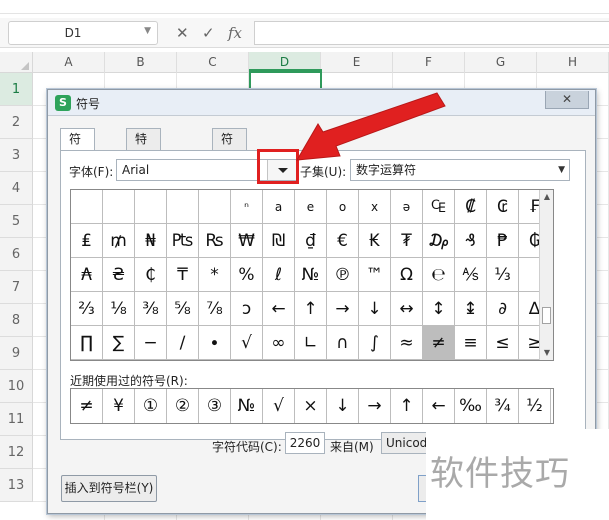  Describe the element at coordinates (407, 241) in the screenshot. I see `symbol-cell: ₮` at that location.